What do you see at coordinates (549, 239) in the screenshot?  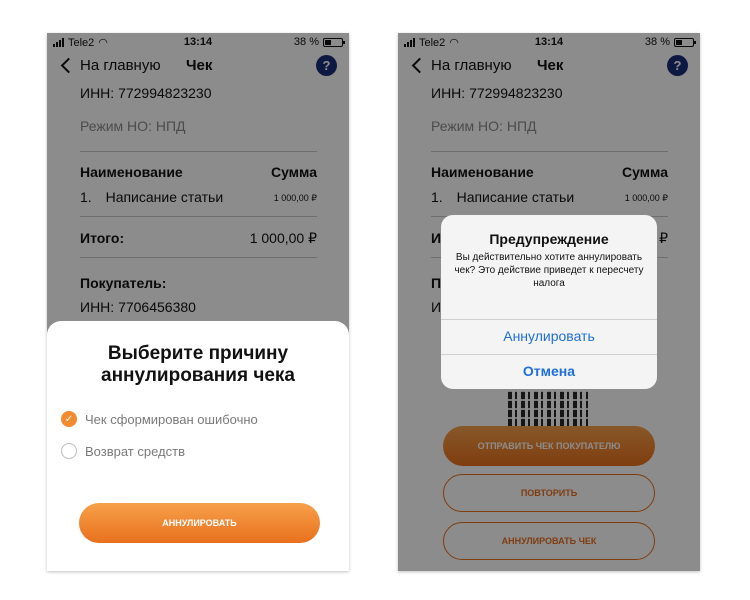 I see `alert-title: Предупреждение` at bounding box center [549, 239].